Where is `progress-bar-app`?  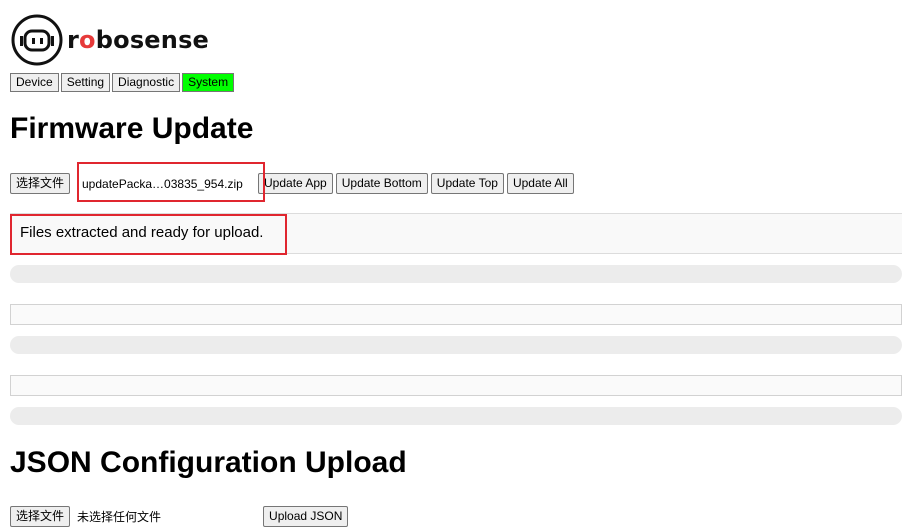
progress-bar-app is located at coordinates (456, 274).